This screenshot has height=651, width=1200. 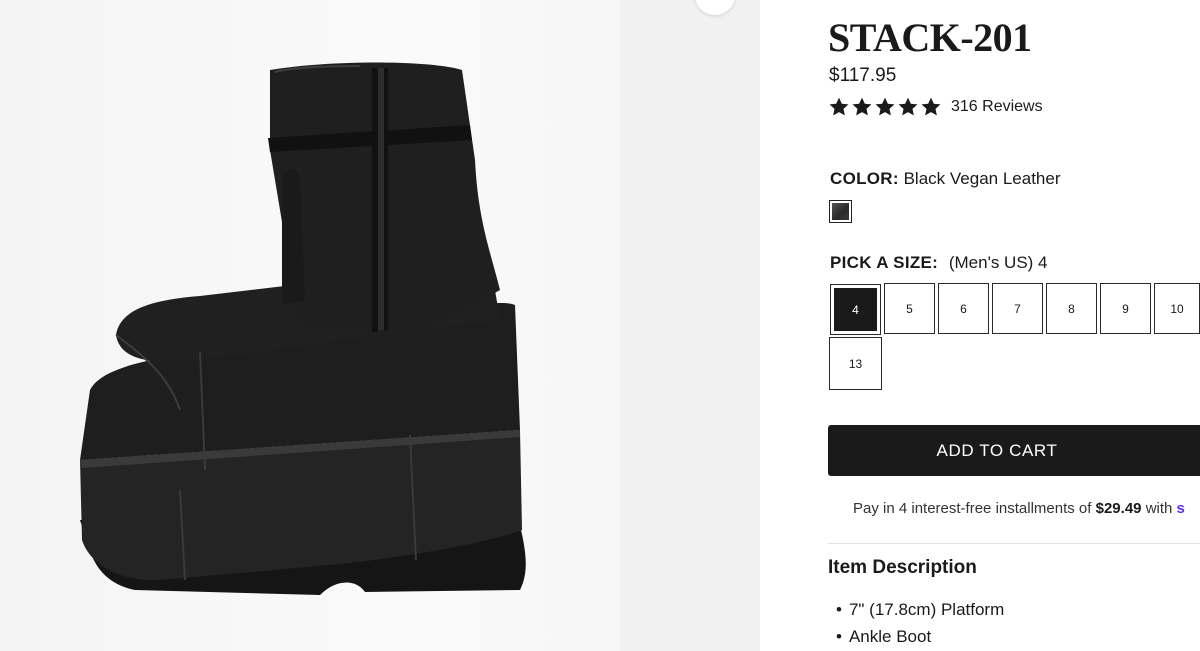 I want to click on rating-stars, so click(x=885, y=107).